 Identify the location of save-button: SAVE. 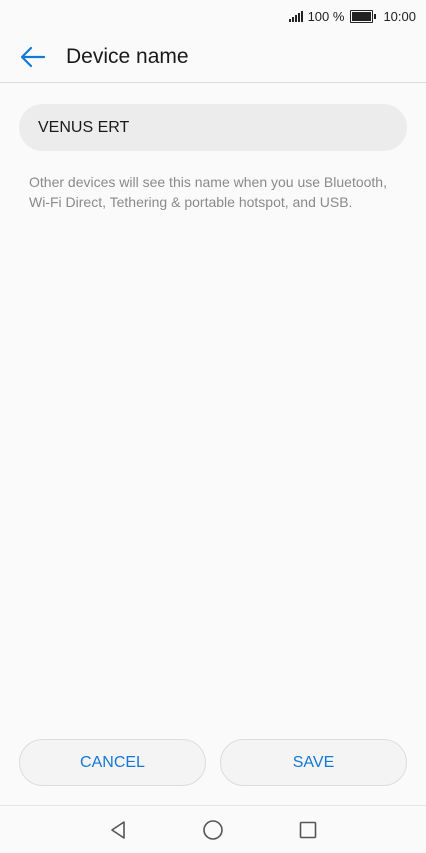
(313, 762).